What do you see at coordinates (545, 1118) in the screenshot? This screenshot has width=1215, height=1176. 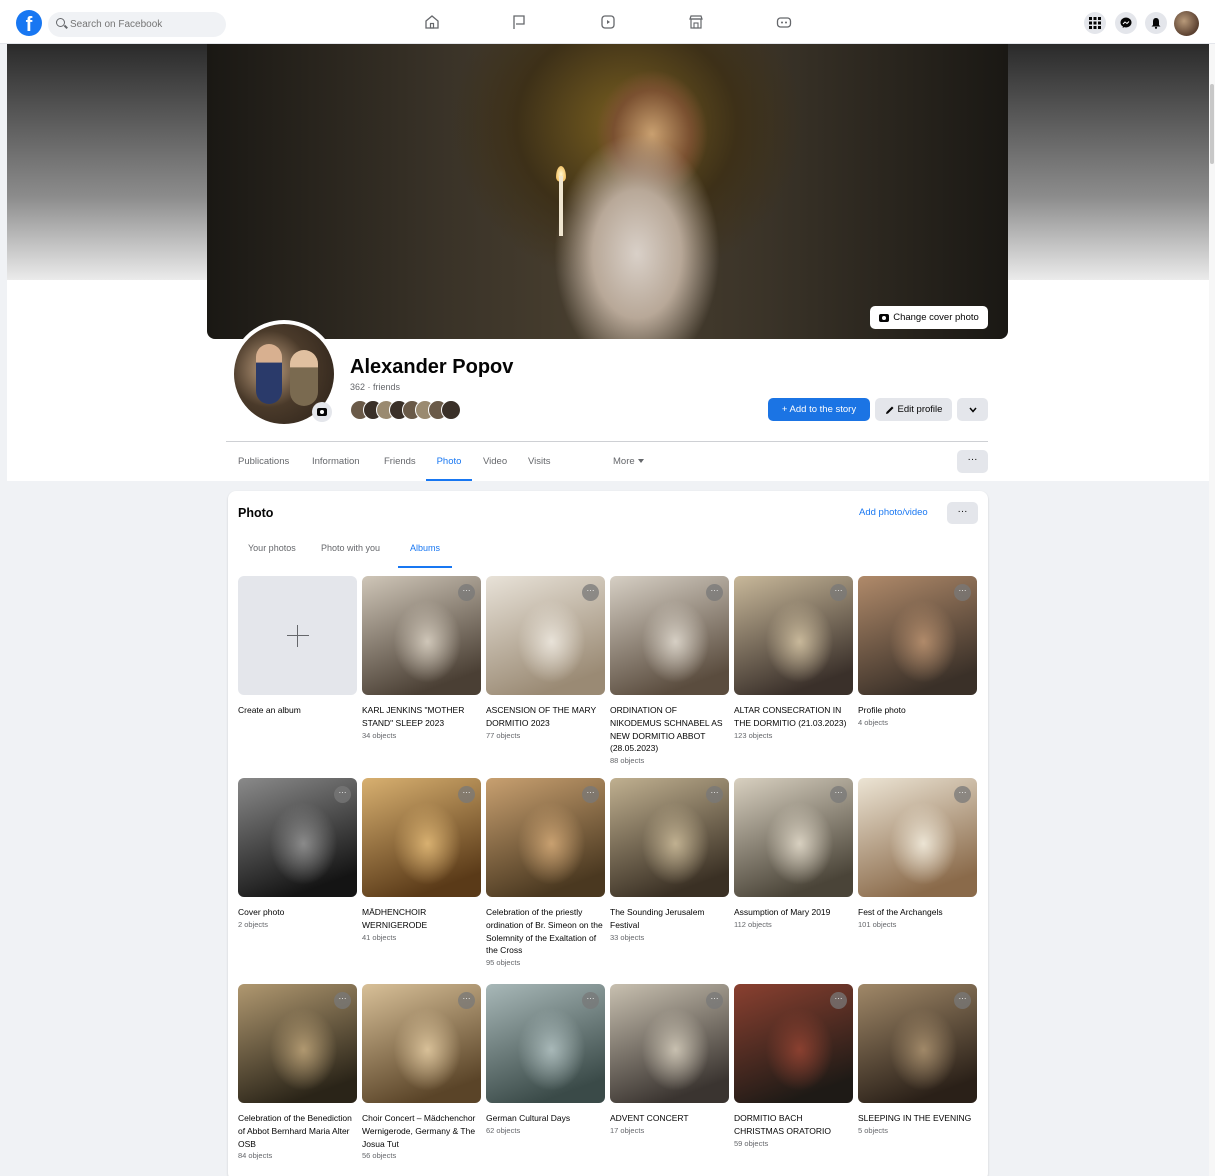 I see `album-title: German Cultural Days` at bounding box center [545, 1118].